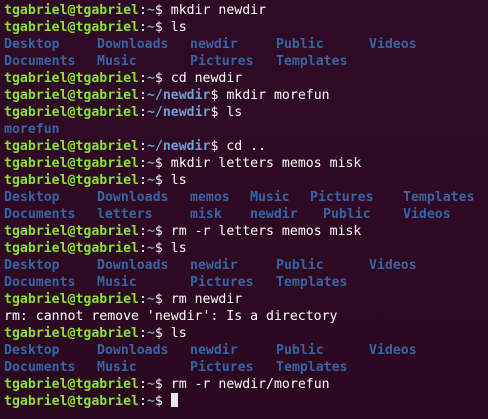 The height and width of the screenshot is (419, 488). What do you see at coordinates (123, 112) in the screenshot?
I see `prompt-line: tgabriel@tgabriel:~/newdir$ ls` at bounding box center [123, 112].